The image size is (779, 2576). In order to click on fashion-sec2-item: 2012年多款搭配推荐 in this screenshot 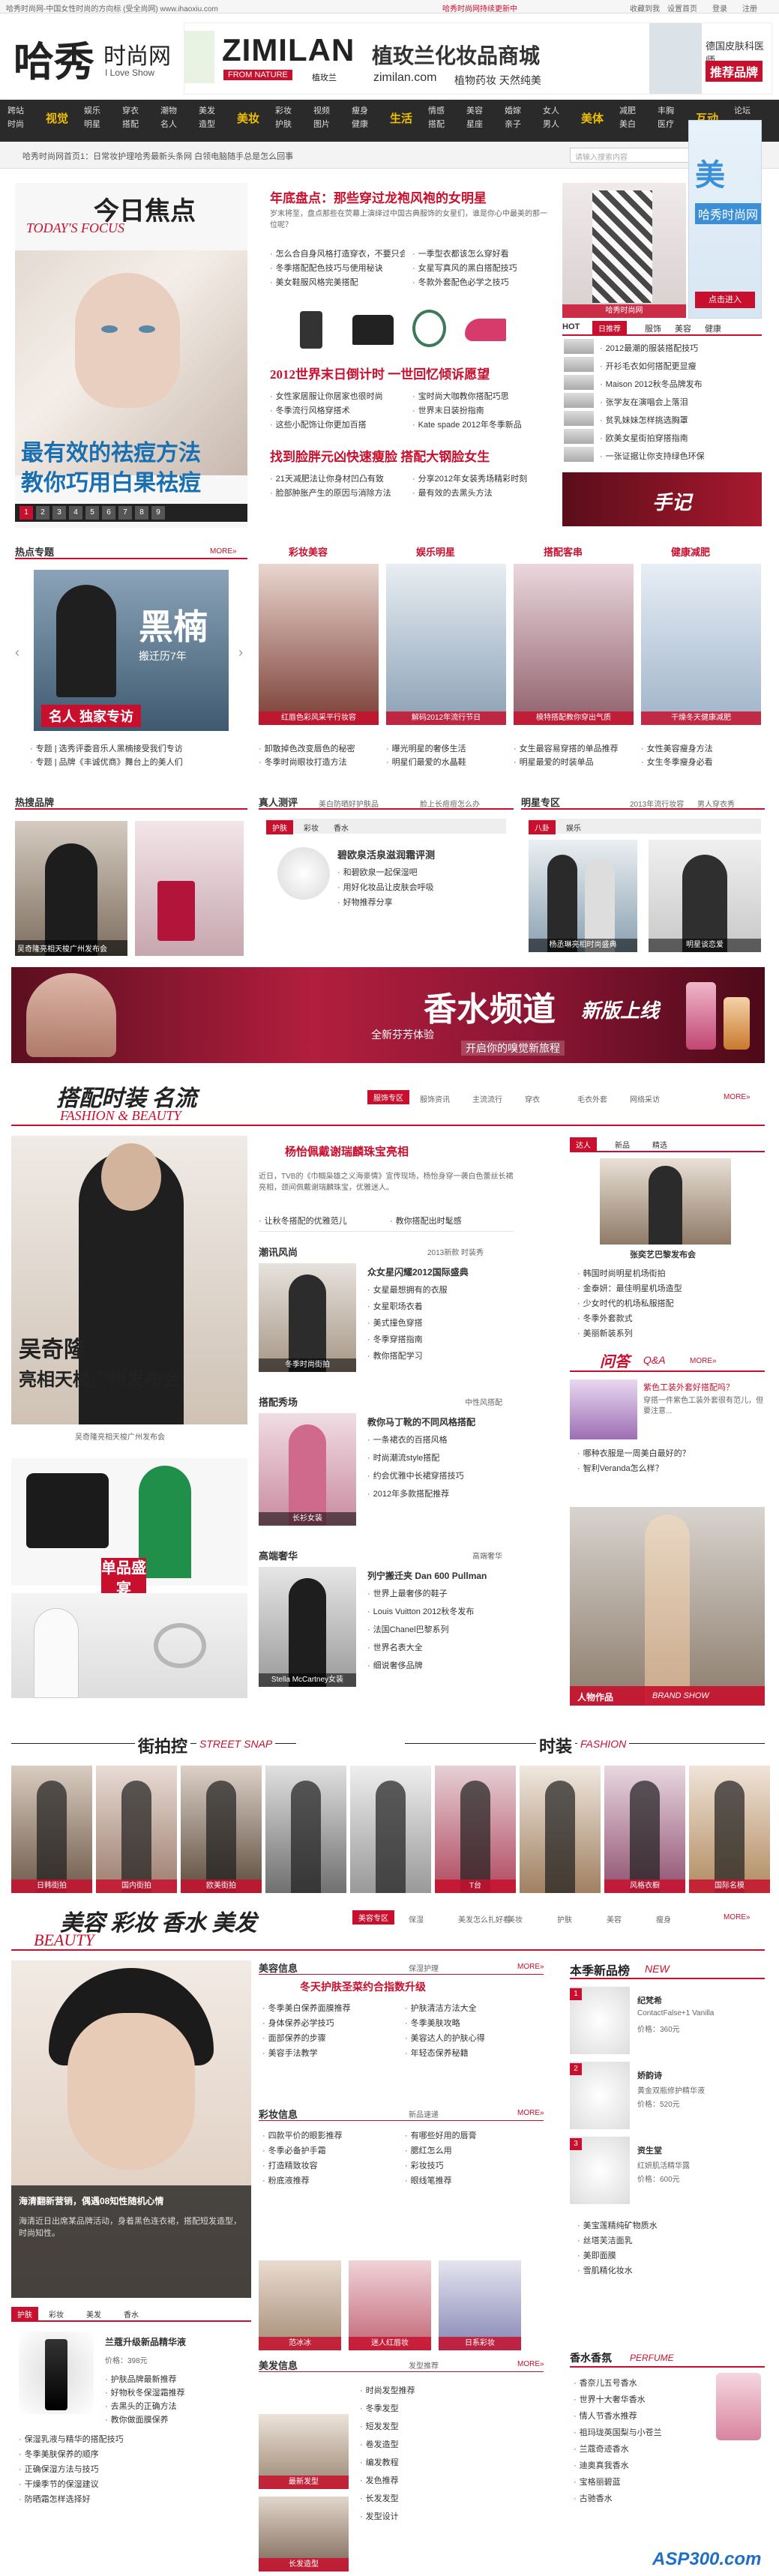, I will do `click(438, 1493)`.